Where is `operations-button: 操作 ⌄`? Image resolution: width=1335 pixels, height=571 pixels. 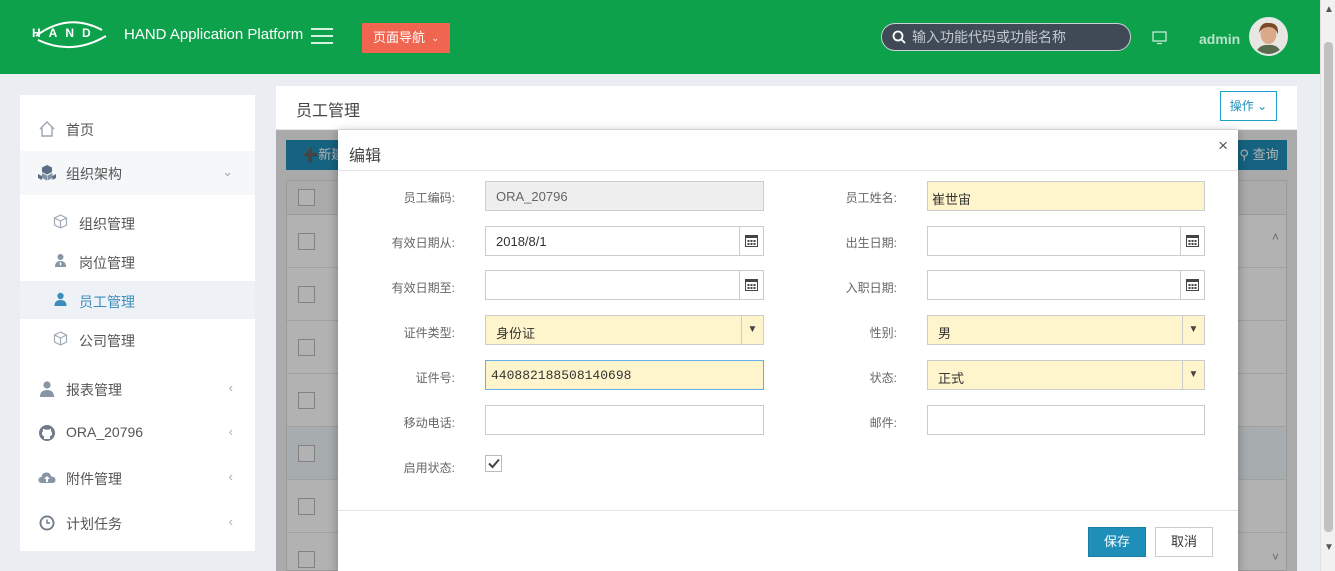 operations-button: 操作 ⌄ is located at coordinates (1248, 106).